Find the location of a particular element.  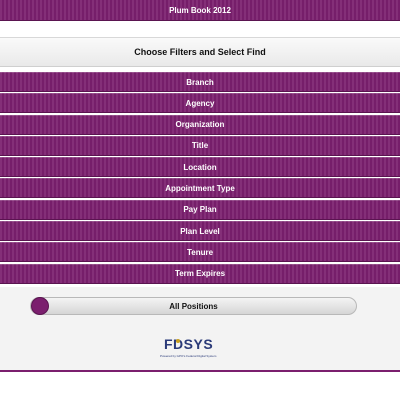

filter-header-text: Choose Filters and Select Find is located at coordinates (200, 52).